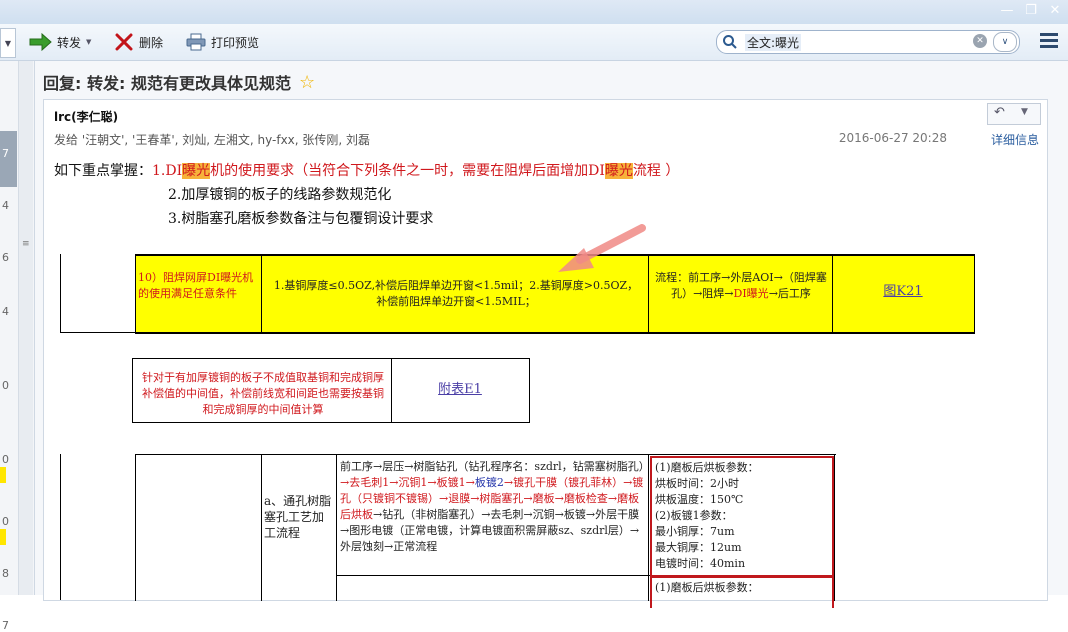 This screenshot has height=632, width=1068. What do you see at coordinates (167, 171) in the screenshot?
I see `item1-text-a: 1.DI` at bounding box center [167, 171].